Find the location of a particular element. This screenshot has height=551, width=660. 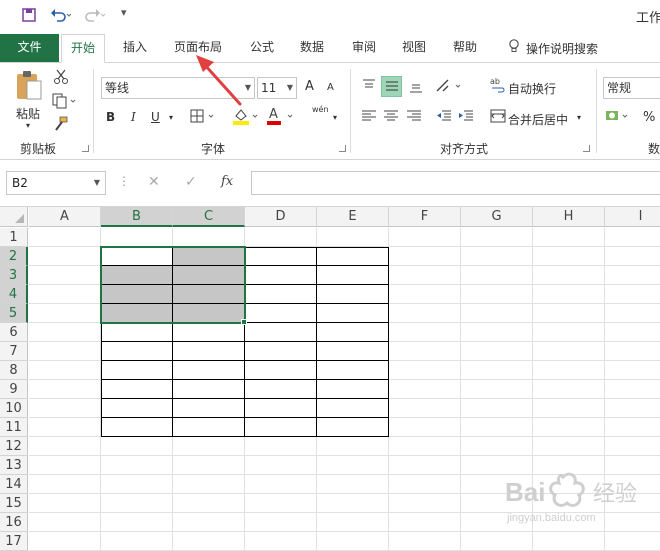

cell-b12 is located at coordinates (137, 446).